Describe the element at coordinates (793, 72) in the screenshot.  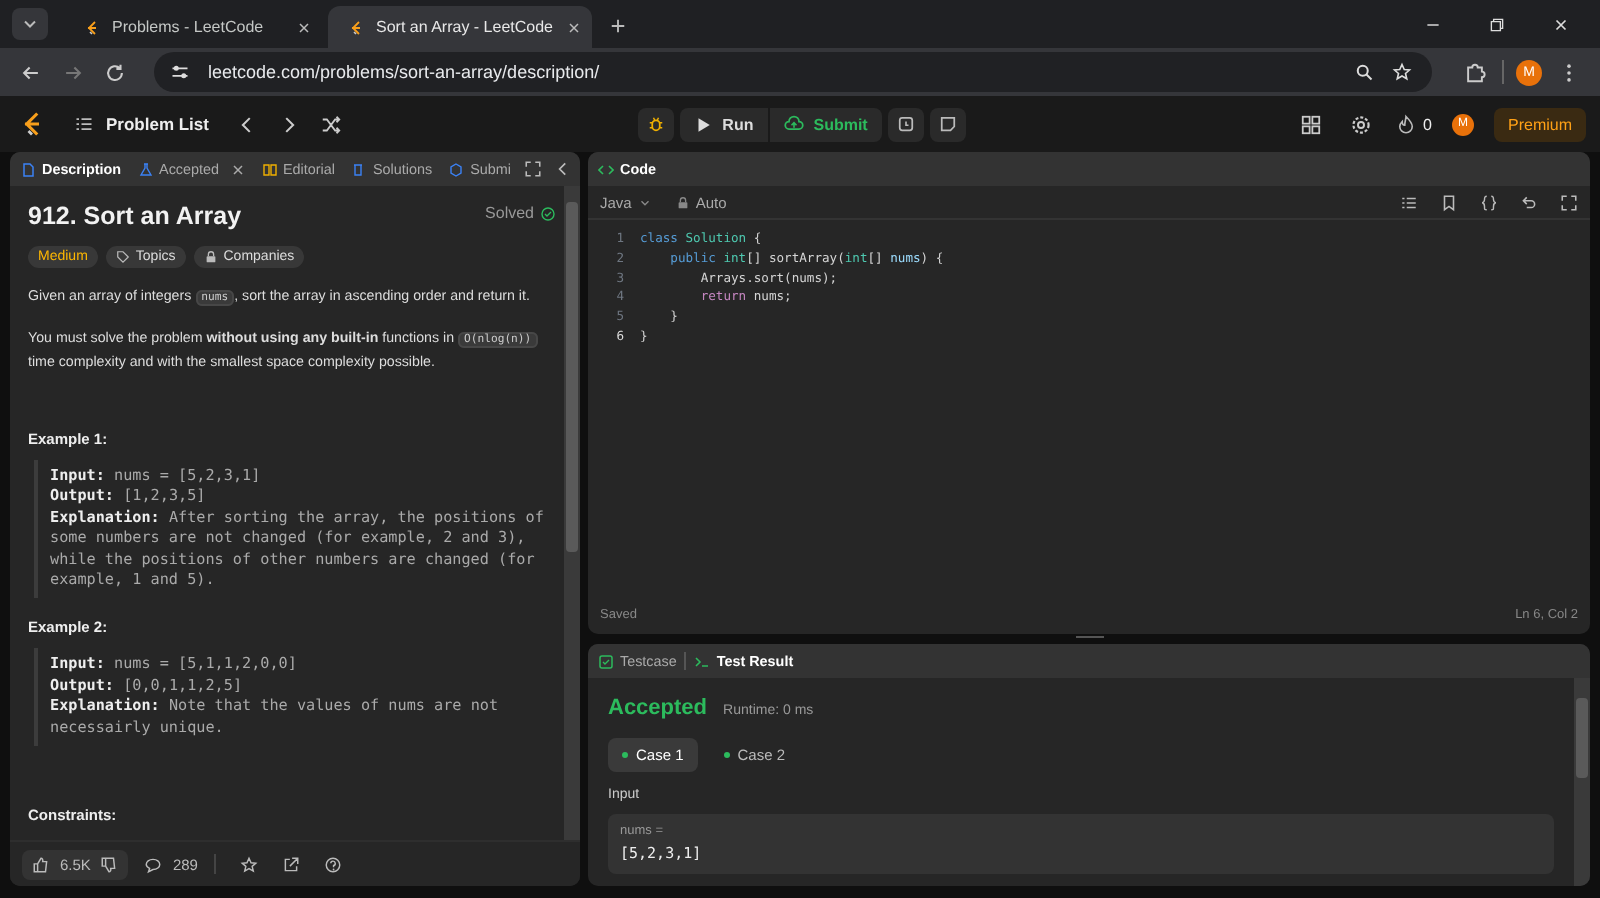
I see `address-bar: leetcode.com/problems/sort-an-array/description/` at that location.